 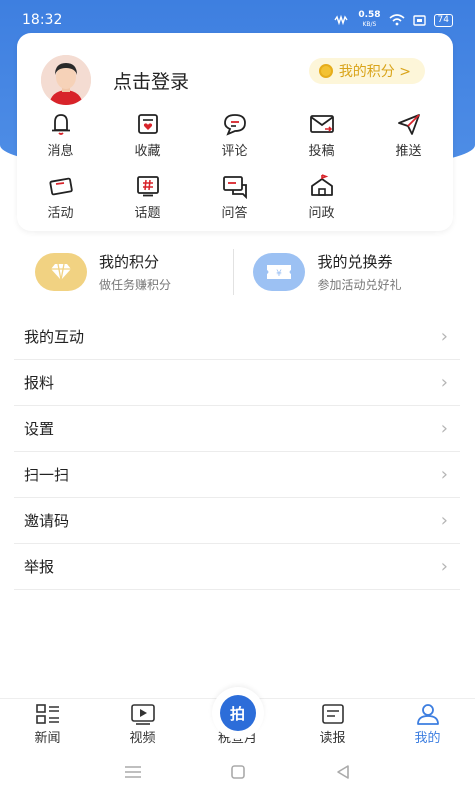 What do you see at coordinates (321, 185) in the screenshot?
I see `government-icon` at bounding box center [321, 185].